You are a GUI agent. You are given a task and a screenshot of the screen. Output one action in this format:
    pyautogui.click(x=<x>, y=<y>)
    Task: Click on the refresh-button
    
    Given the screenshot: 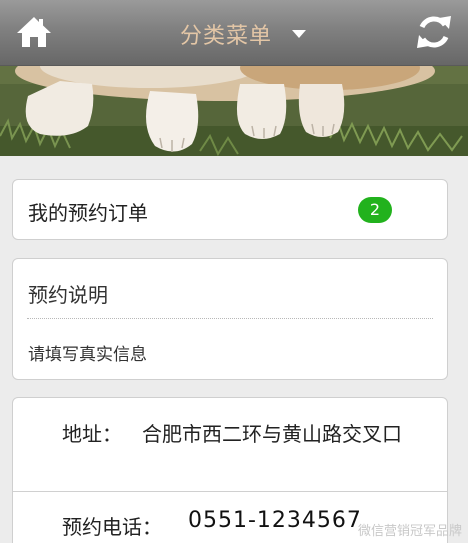 What is the action you would take?
    pyautogui.click(x=434, y=32)
    